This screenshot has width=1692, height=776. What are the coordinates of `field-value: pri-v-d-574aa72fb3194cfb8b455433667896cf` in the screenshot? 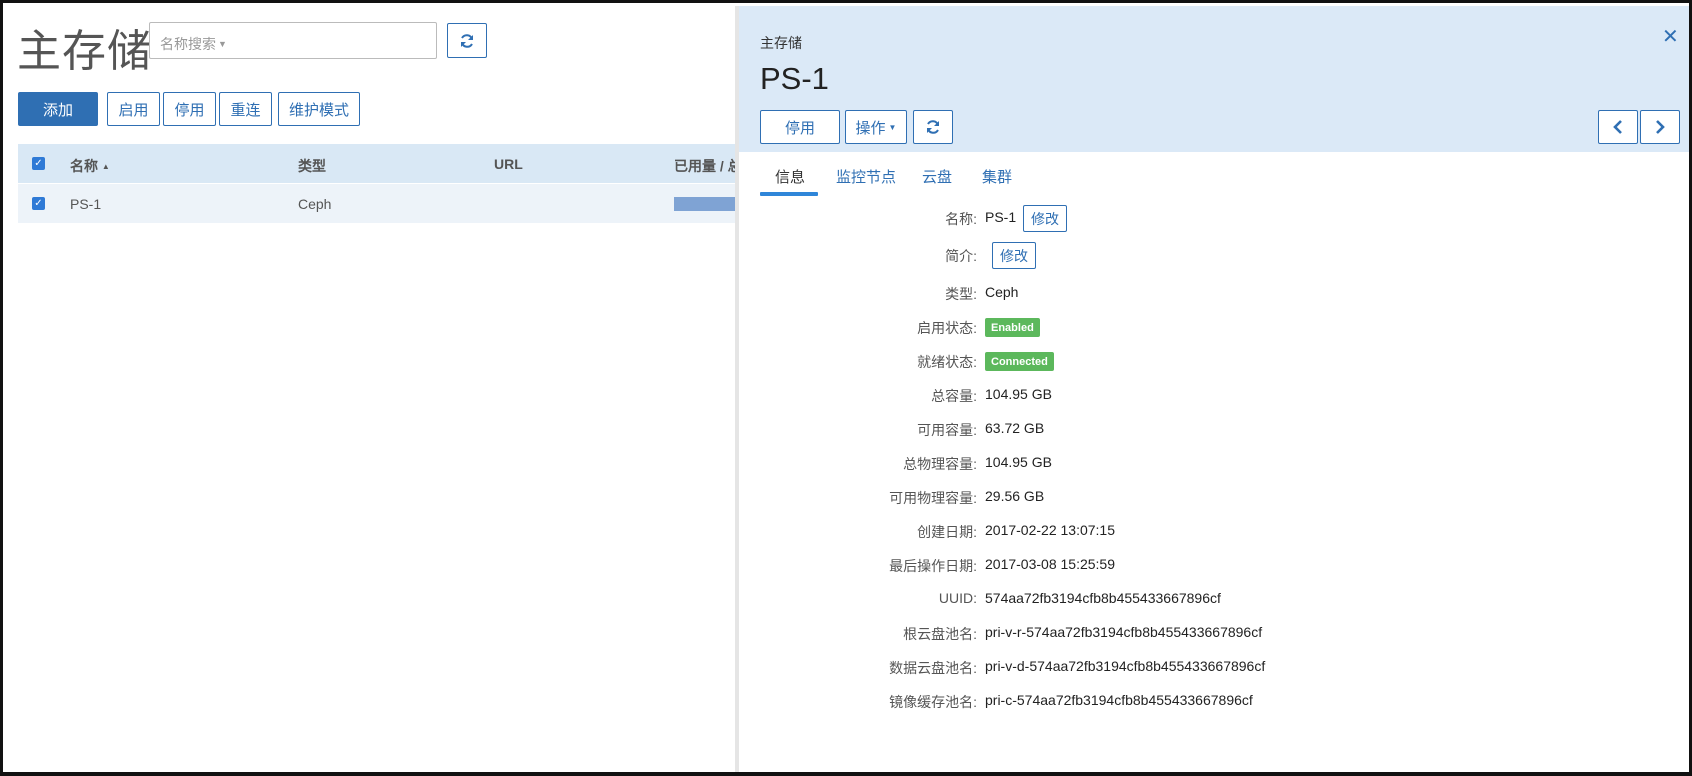 It's located at (1125, 666).